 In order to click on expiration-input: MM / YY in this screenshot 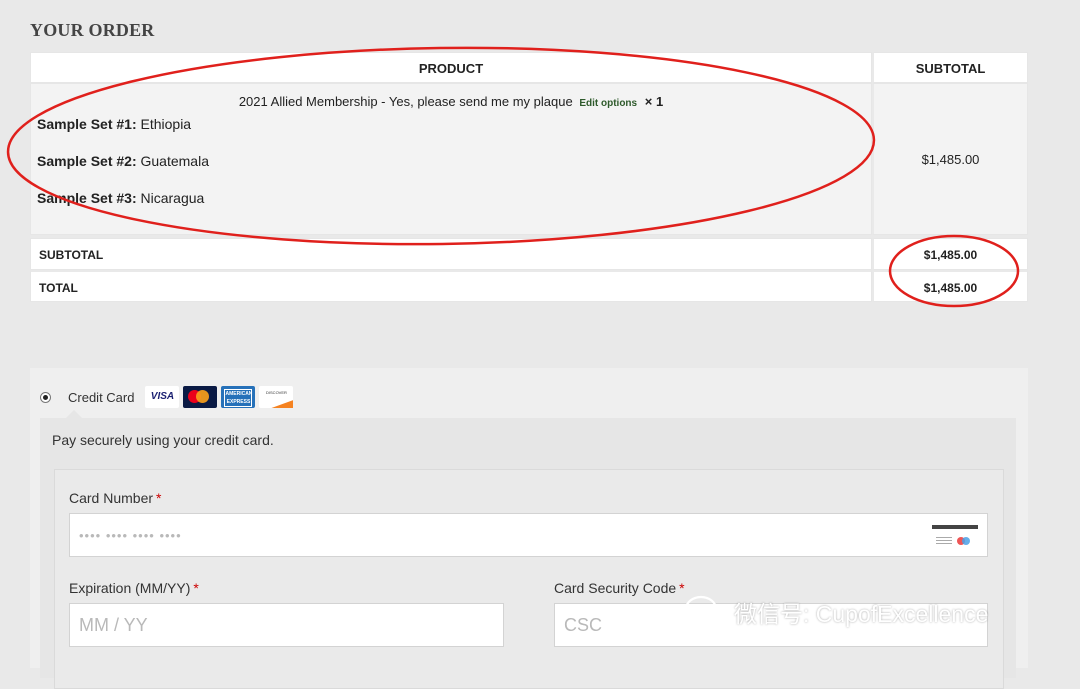, I will do `click(286, 625)`.